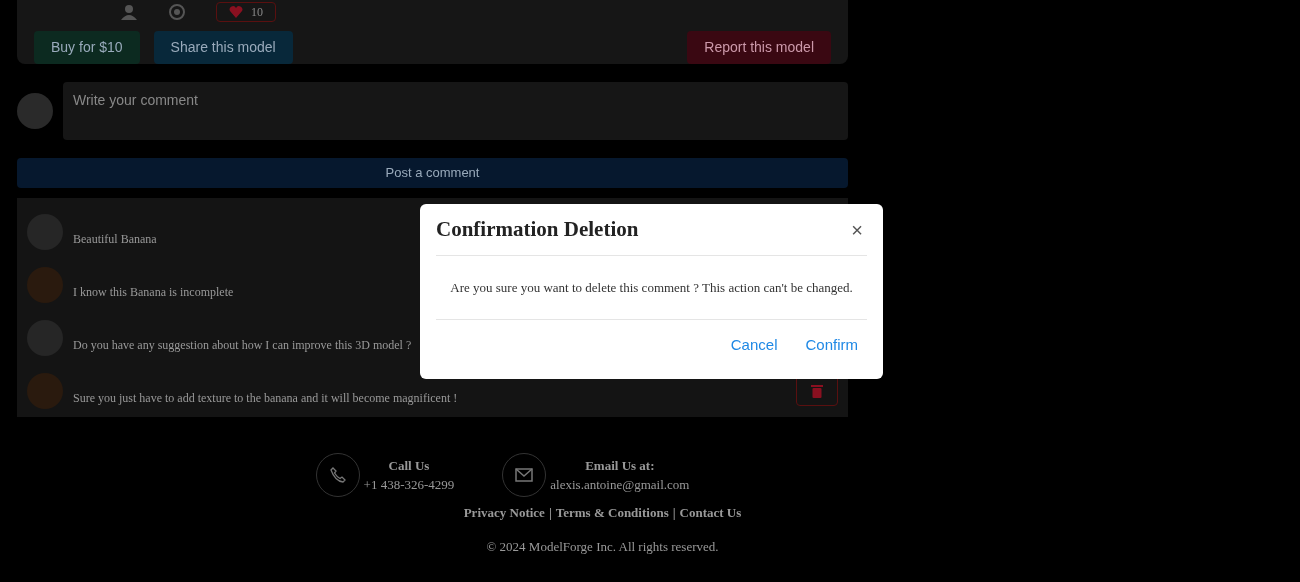 The height and width of the screenshot is (582, 1300). What do you see at coordinates (504, 513) in the screenshot?
I see `footer-link: Privacy Notice` at bounding box center [504, 513].